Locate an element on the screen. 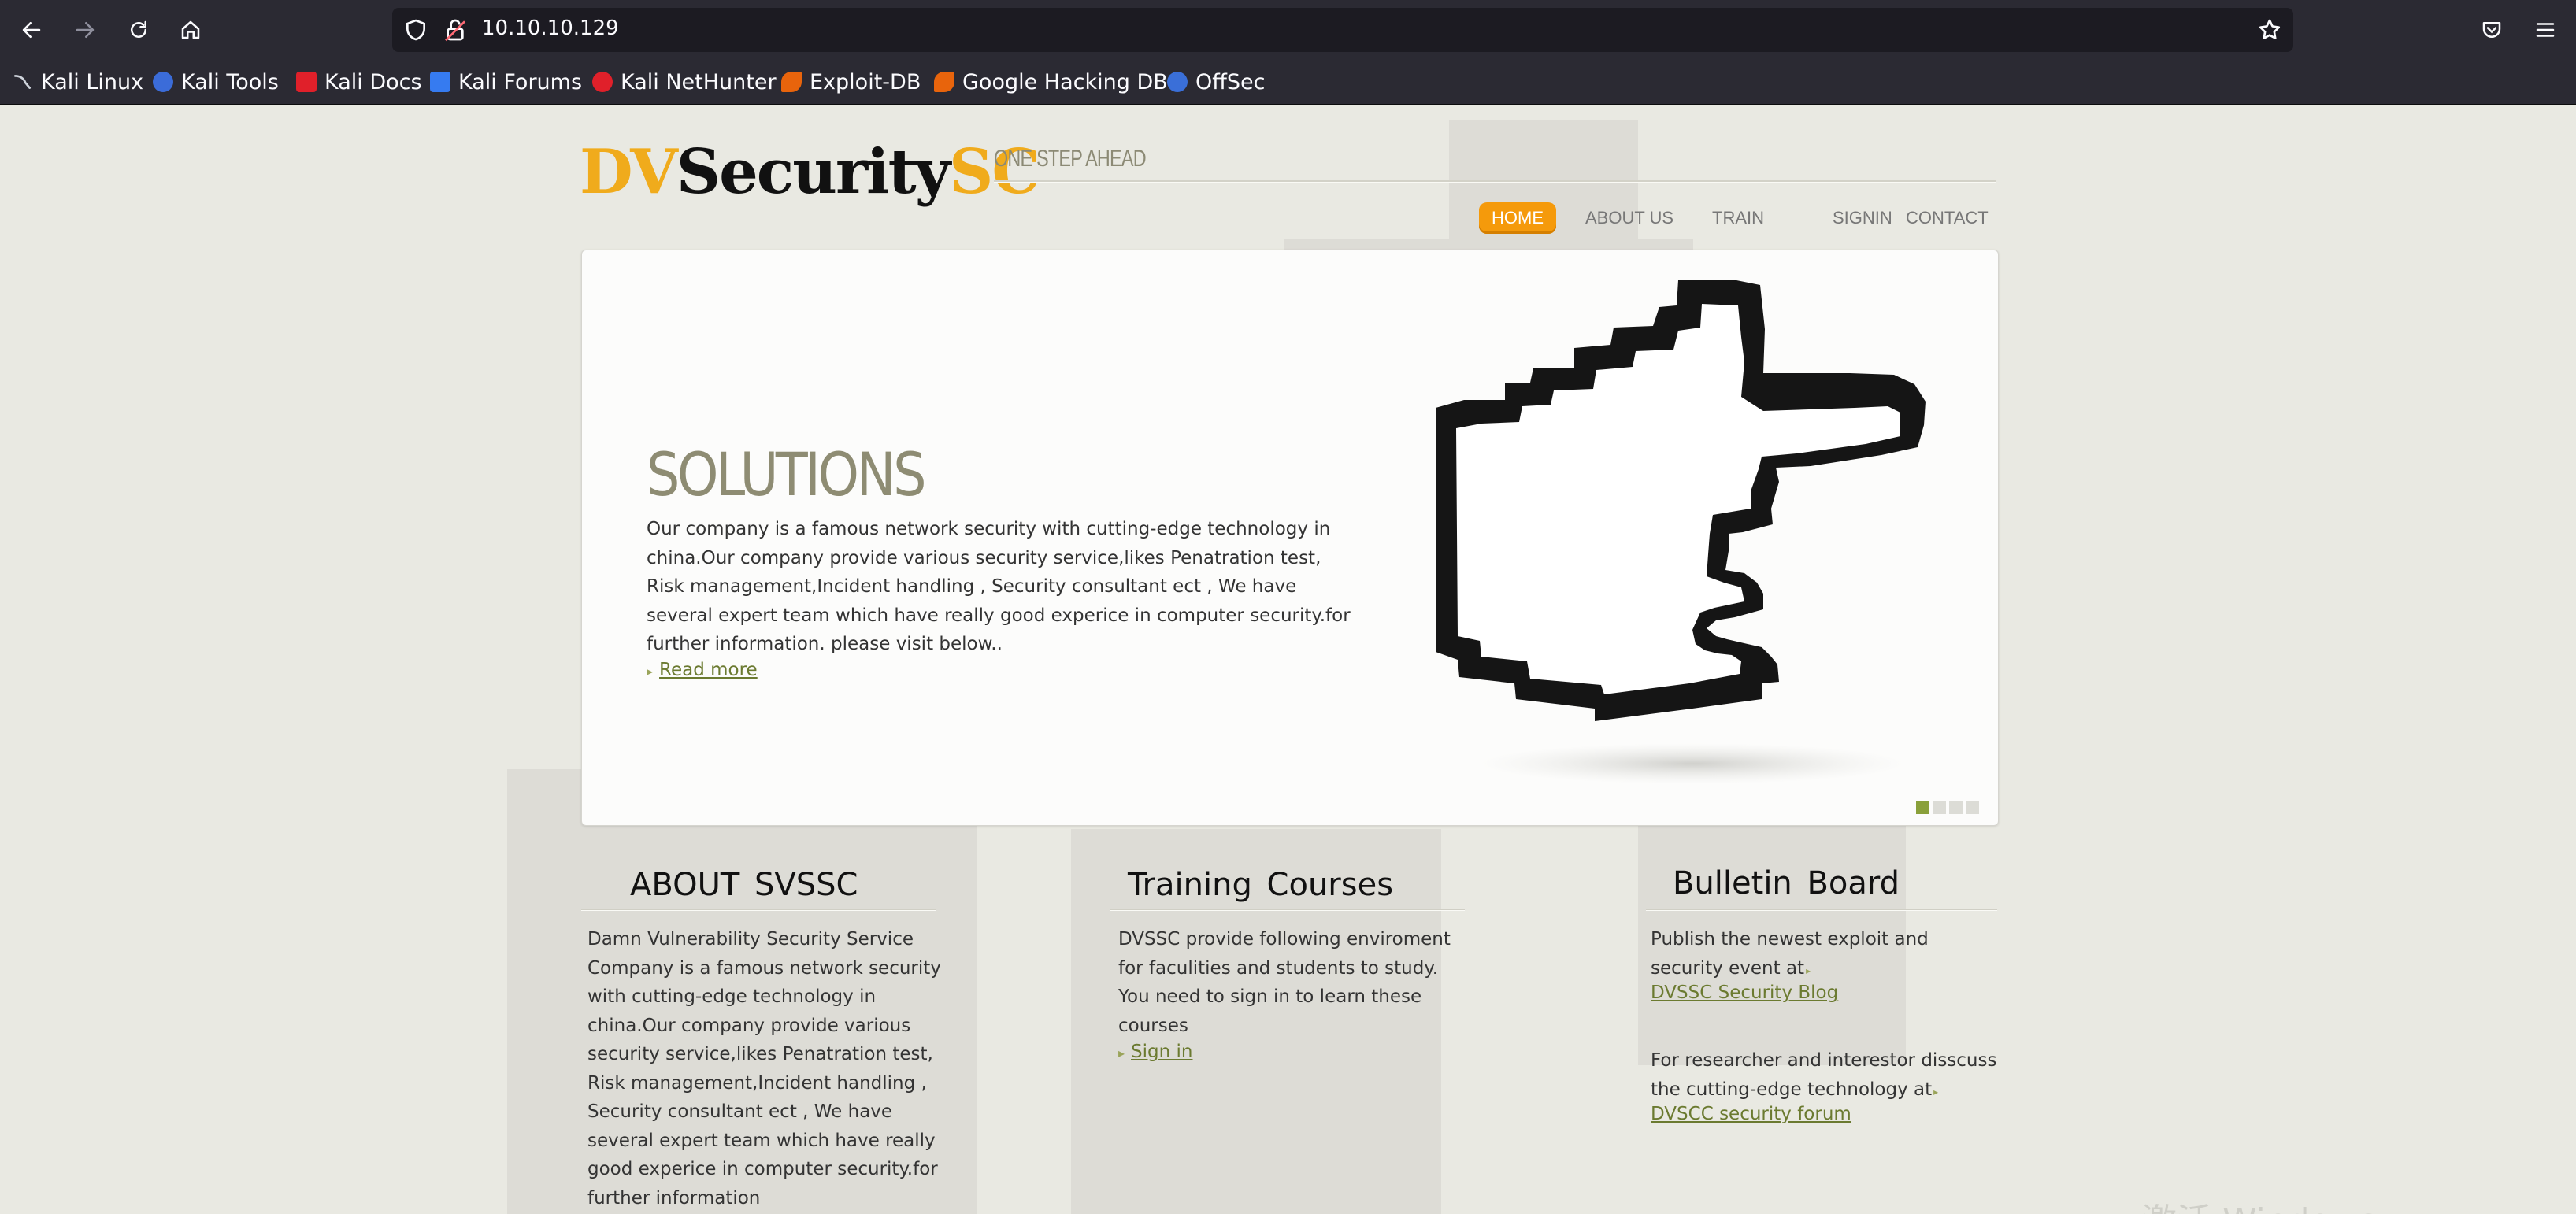  pocket-icon is located at coordinates (2491, 30).